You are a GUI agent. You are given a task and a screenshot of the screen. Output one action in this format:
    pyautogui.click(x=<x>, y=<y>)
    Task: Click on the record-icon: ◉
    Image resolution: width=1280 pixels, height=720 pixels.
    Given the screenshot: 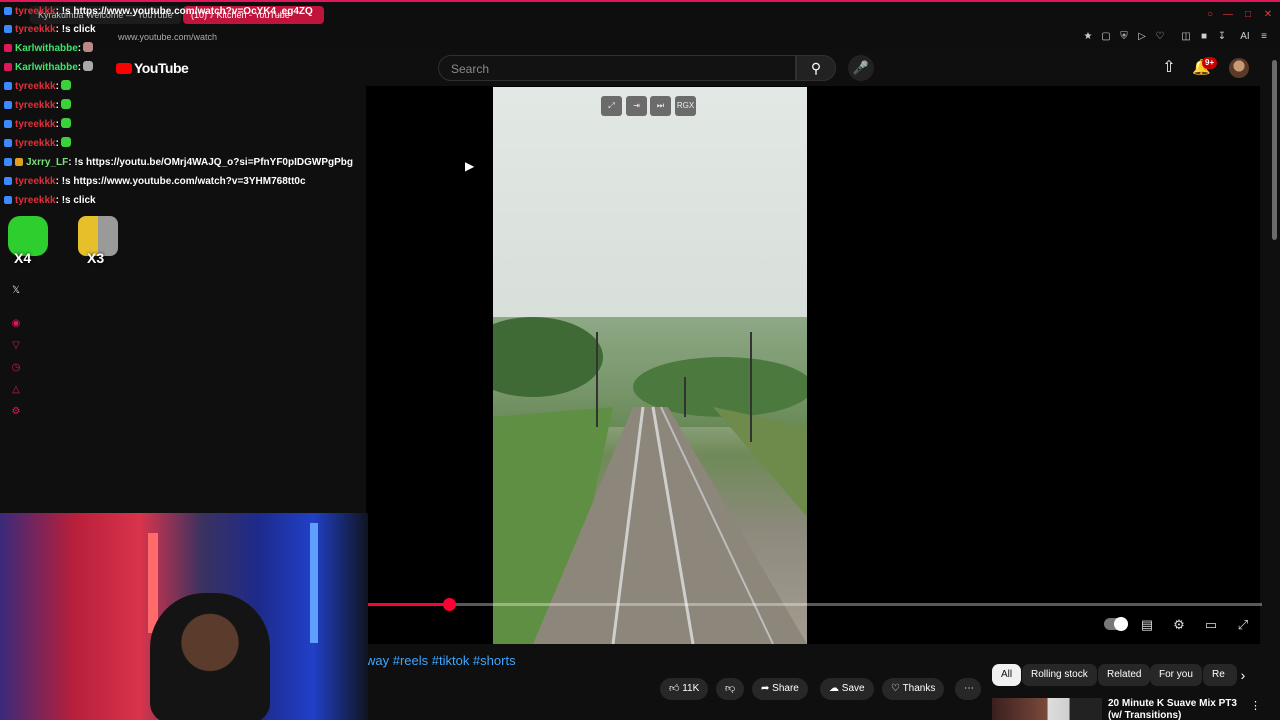 What is the action you would take?
    pyautogui.click(x=16, y=324)
    